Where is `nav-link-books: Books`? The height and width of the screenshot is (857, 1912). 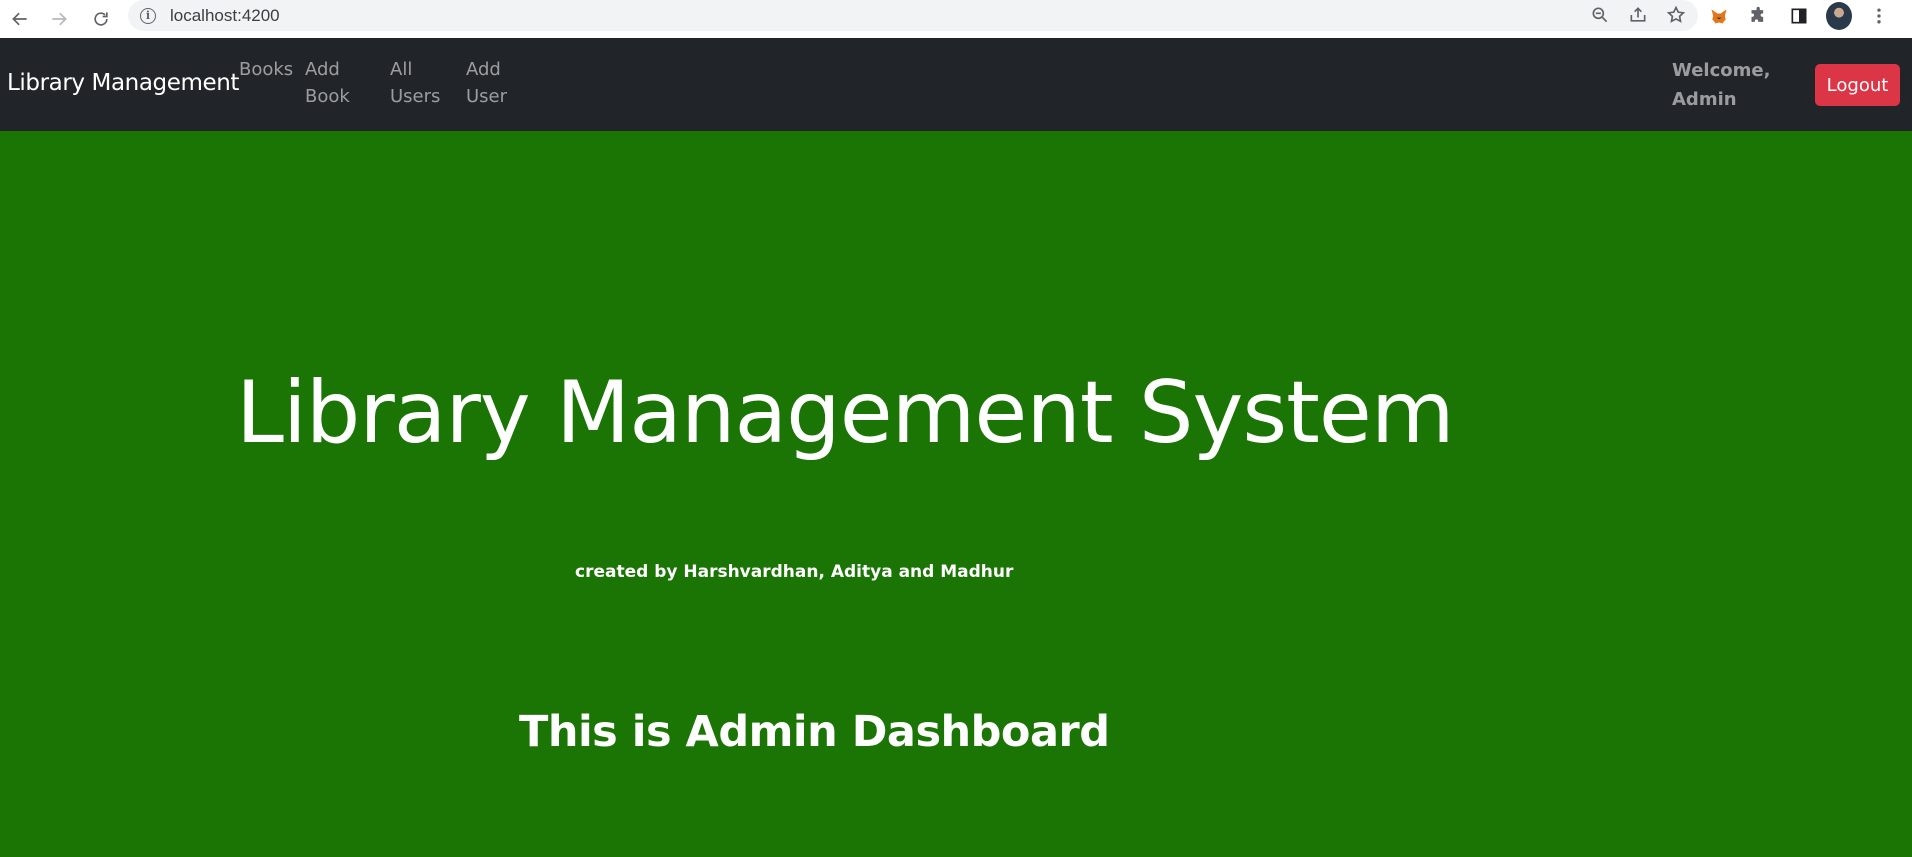 nav-link-books: Books is located at coordinates (266, 69).